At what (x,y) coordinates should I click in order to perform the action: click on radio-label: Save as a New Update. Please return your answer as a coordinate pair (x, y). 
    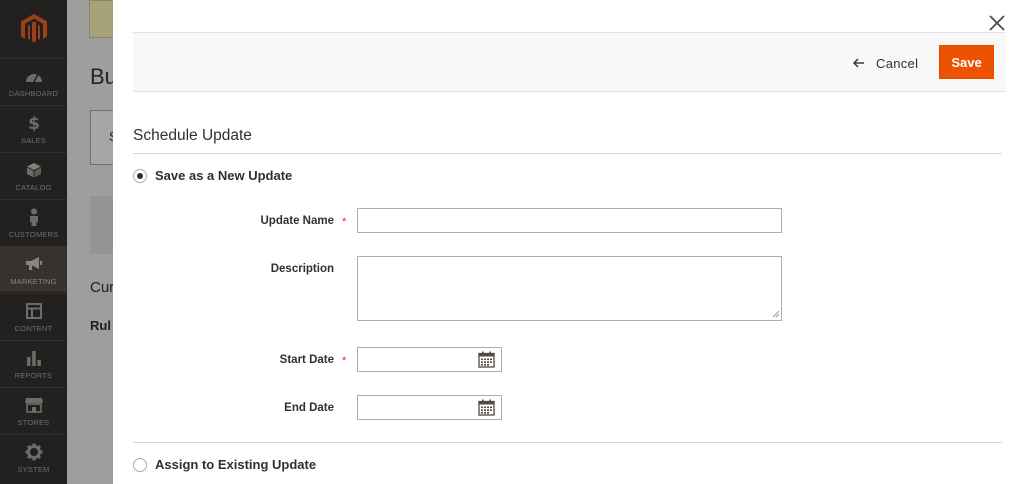
    Looking at the image, I should click on (224, 175).